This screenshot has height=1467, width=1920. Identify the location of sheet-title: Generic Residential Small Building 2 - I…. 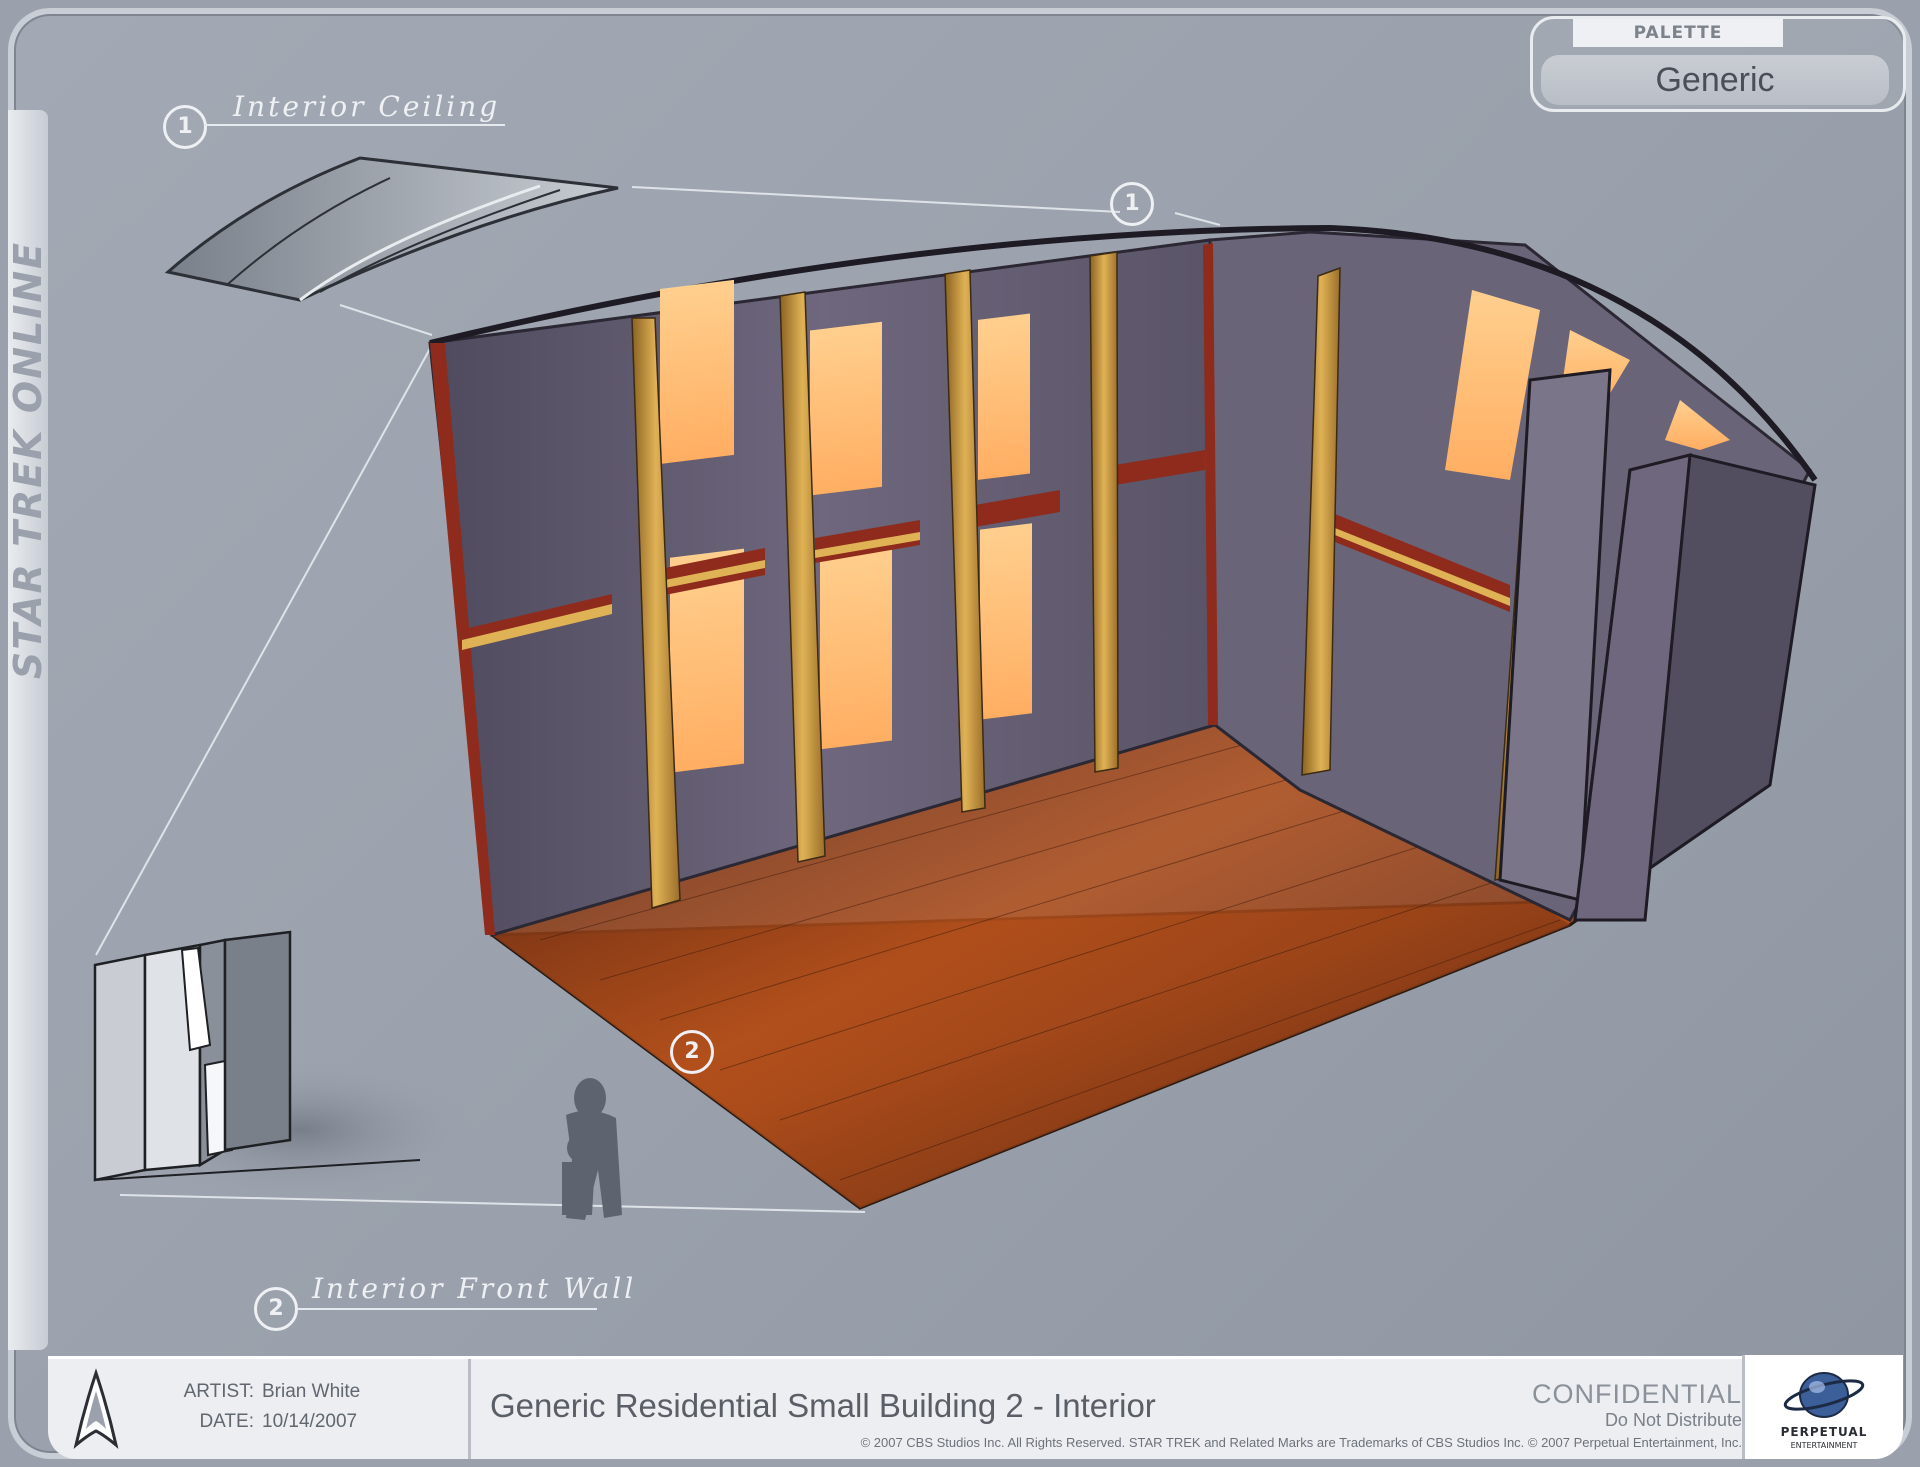
(823, 1405).